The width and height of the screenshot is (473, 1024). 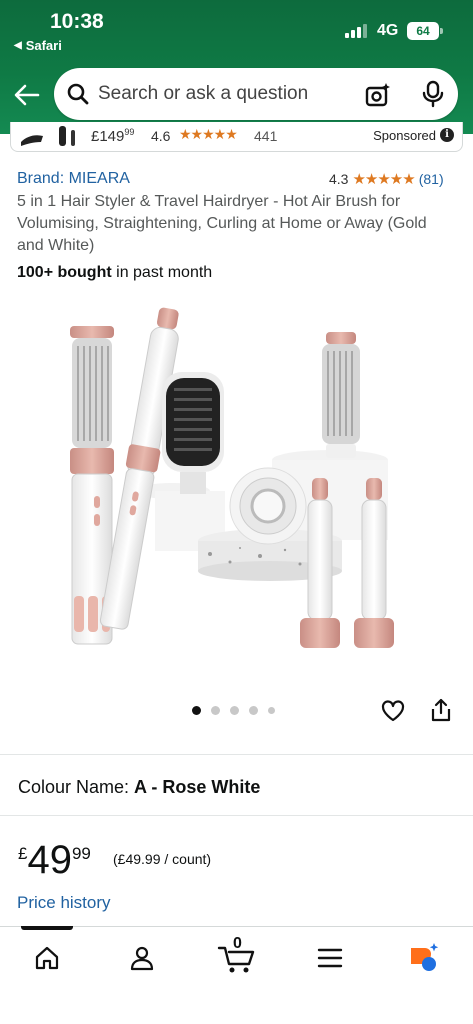 What do you see at coordinates (47, 928) in the screenshot?
I see `active-tab-indicator` at bounding box center [47, 928].